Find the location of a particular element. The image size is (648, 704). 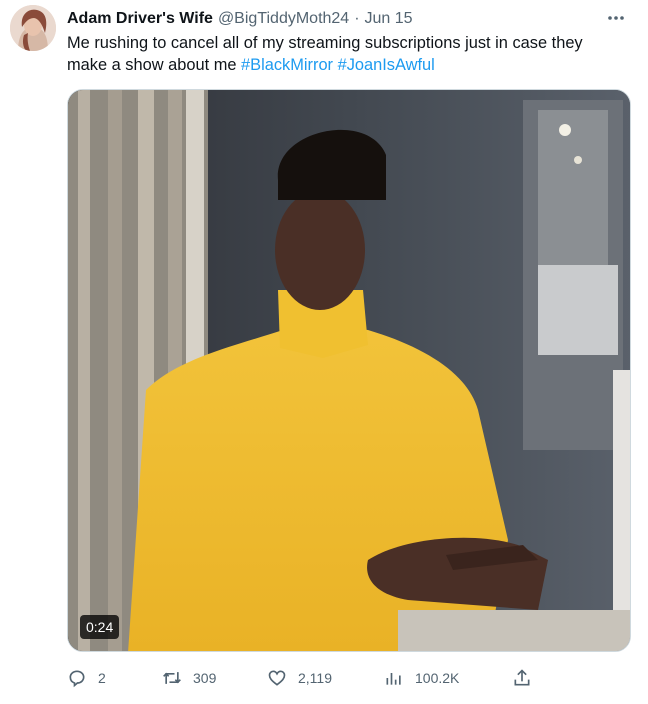

tweet-actions: 2 309 2,119 100.2K is located at coordinates (302, 678).